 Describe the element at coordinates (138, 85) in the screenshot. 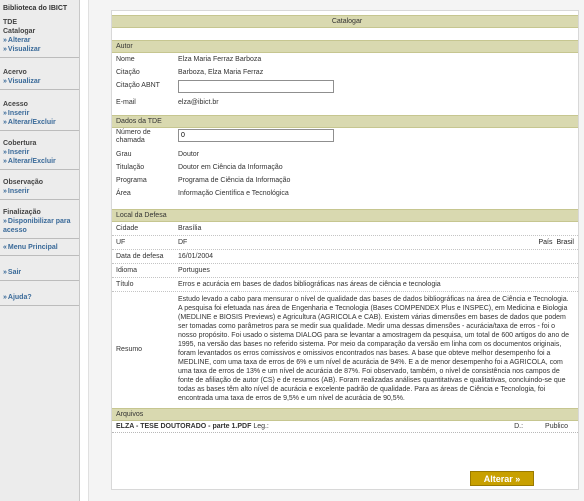

I see `citacao-abnt-label: Citação ABNT` at that location.